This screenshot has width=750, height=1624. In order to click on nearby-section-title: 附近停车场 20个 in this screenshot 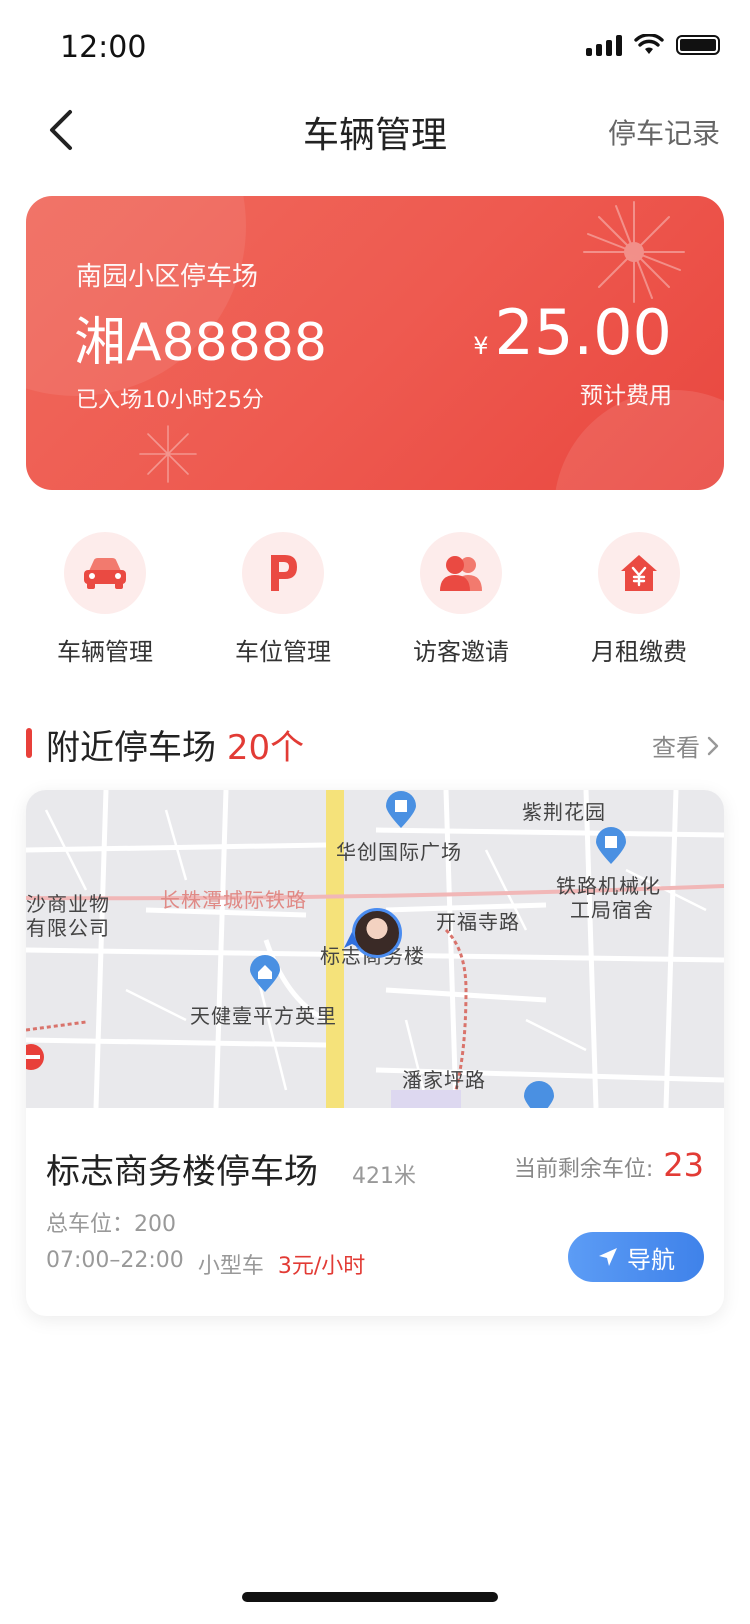, I will do `click(175, 744)`.